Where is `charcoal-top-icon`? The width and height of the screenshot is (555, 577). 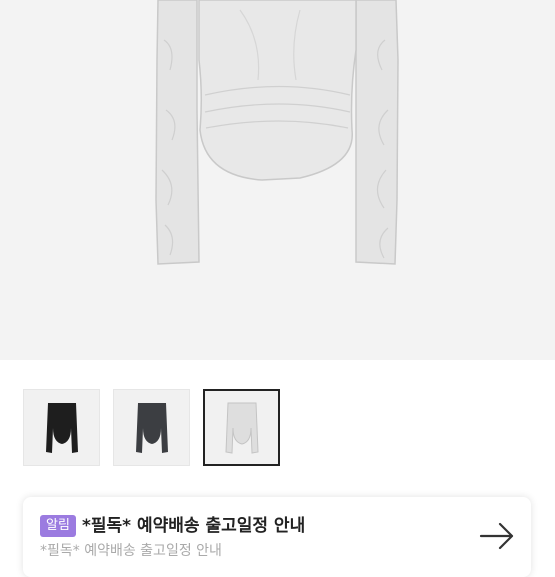 charcoal-top-icon is located at coordinates (151, 427).